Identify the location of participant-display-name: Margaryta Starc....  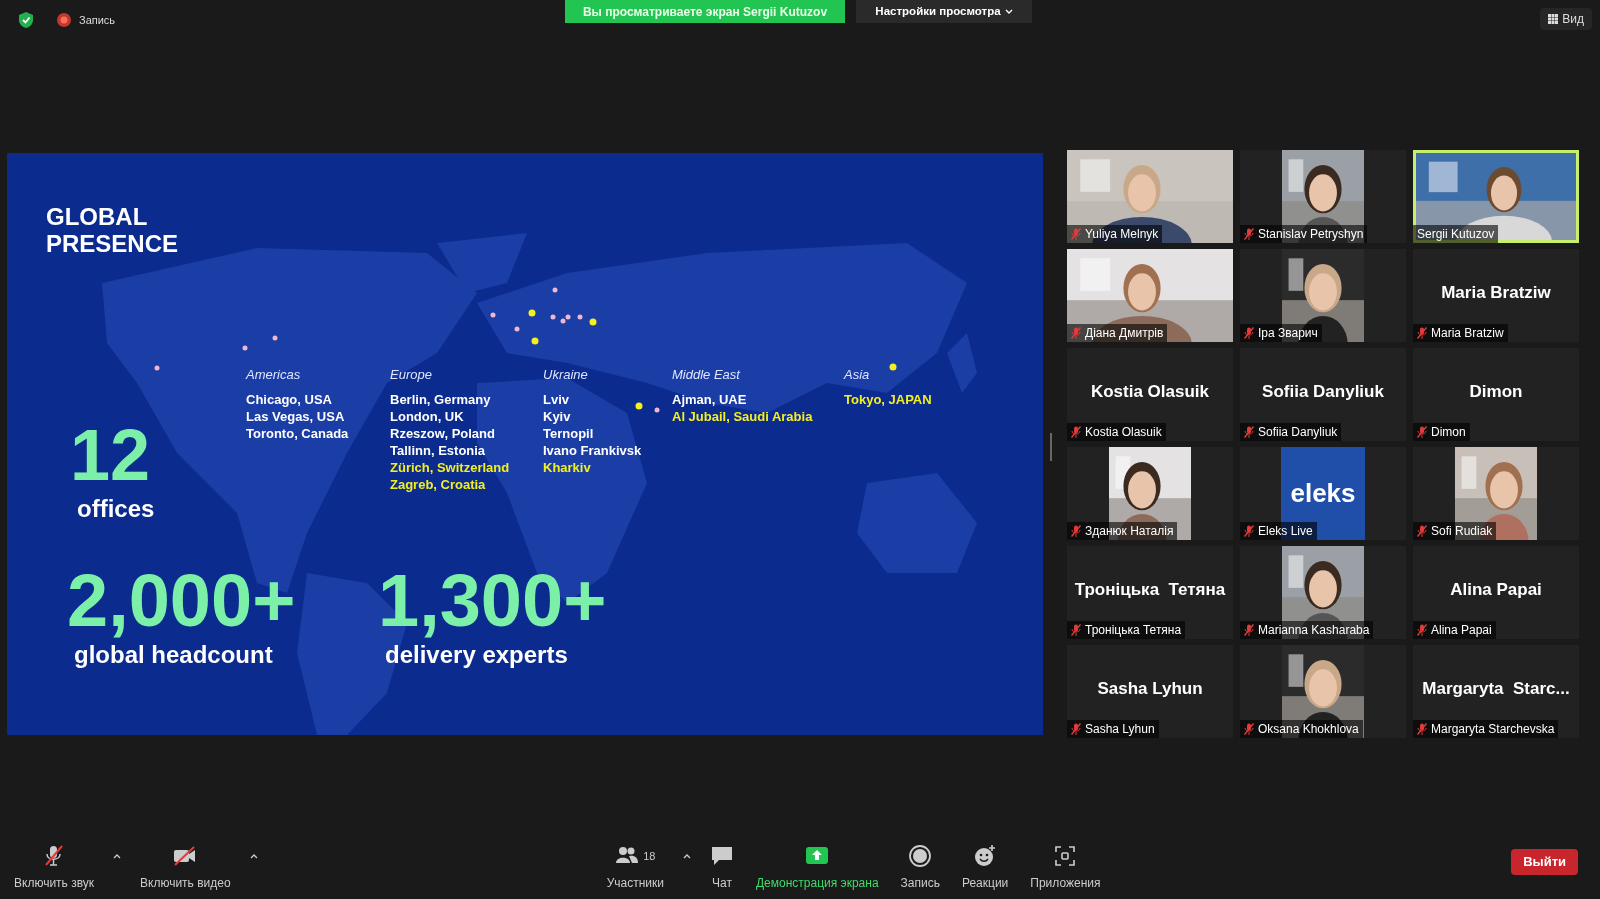
(1496, 688).